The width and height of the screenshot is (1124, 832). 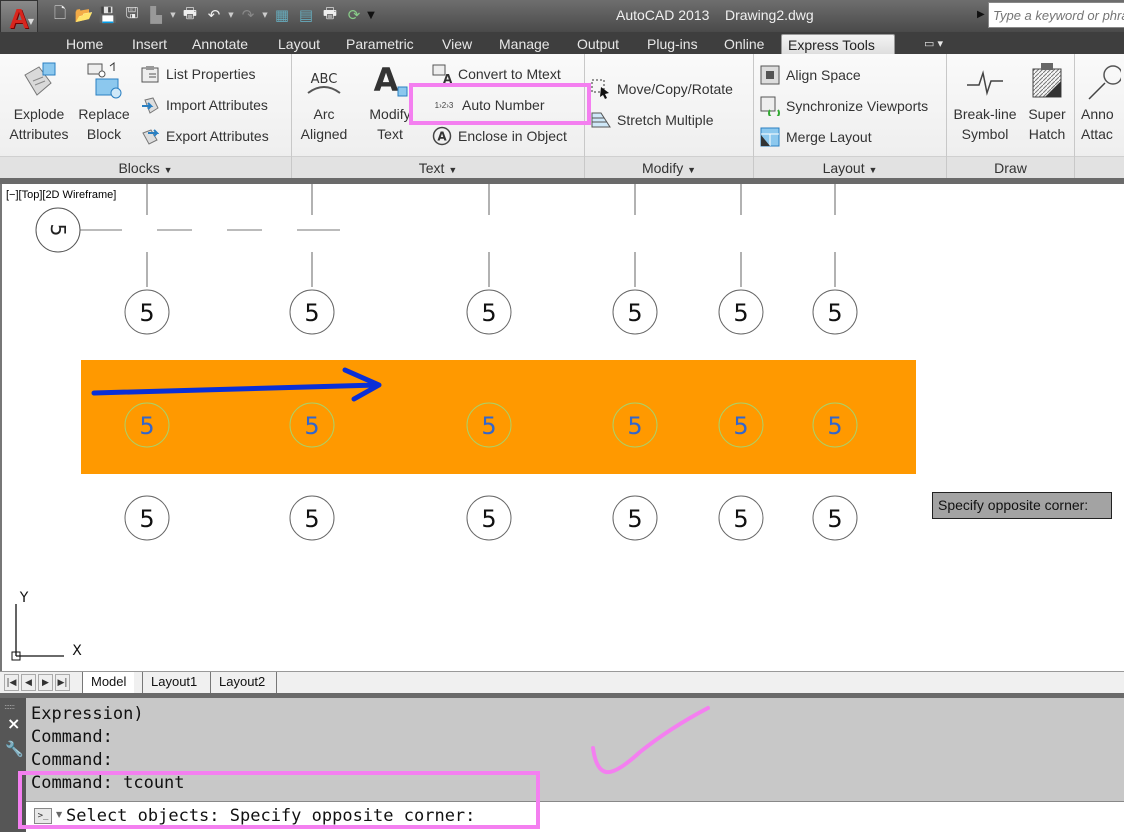 What do you see at coordinates (1047, 114) in the screenshot?
I see `super-hatch-label-1: Super` at bounding box center [1047, 114].